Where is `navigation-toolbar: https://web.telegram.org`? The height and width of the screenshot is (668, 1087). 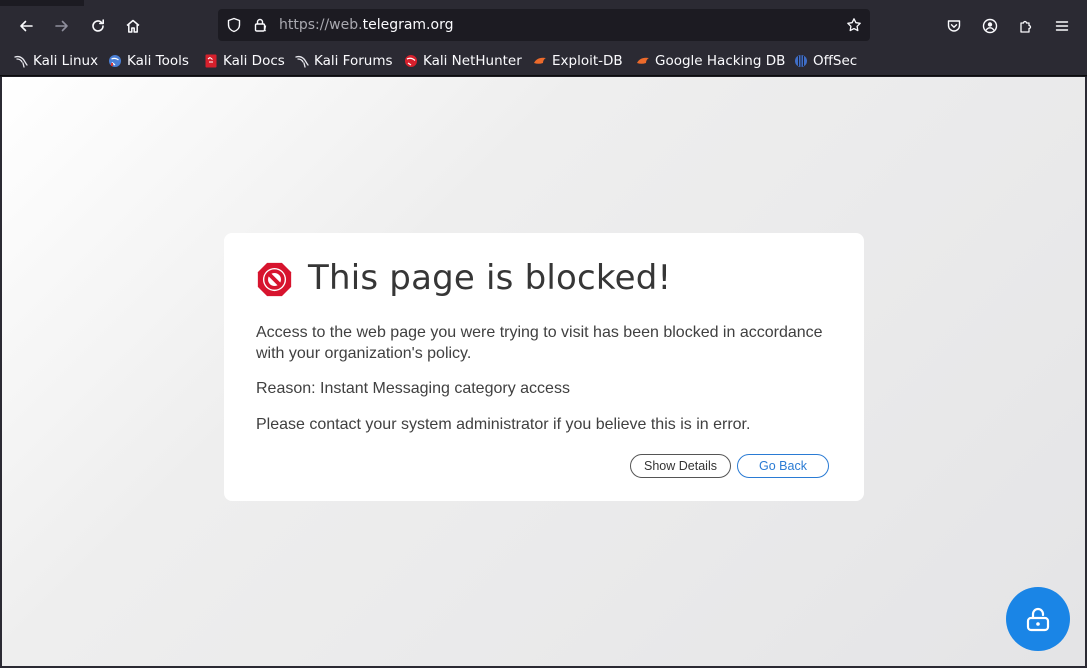 navigation-toolbar: https://web.telegram.org is located at coordinates (543, 26).